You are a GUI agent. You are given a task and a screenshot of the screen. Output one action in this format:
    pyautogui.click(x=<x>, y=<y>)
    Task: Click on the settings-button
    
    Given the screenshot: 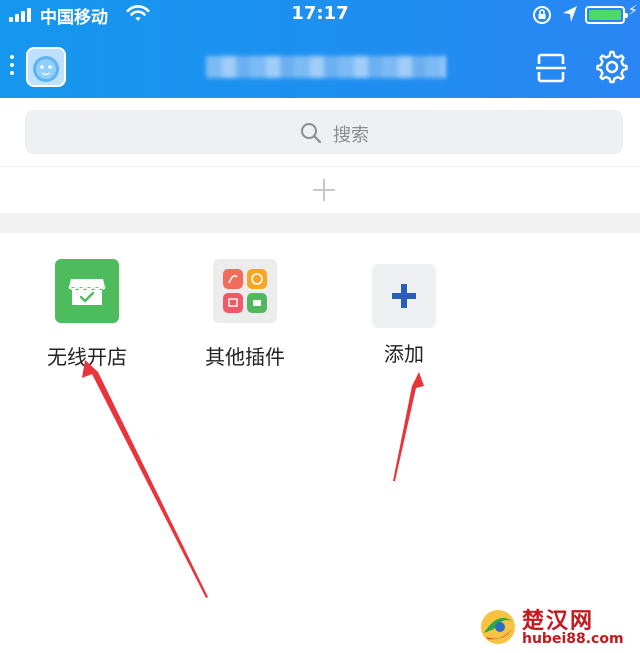 What is the action you would take?
    pyautogui.click(x=612, y=67)
    